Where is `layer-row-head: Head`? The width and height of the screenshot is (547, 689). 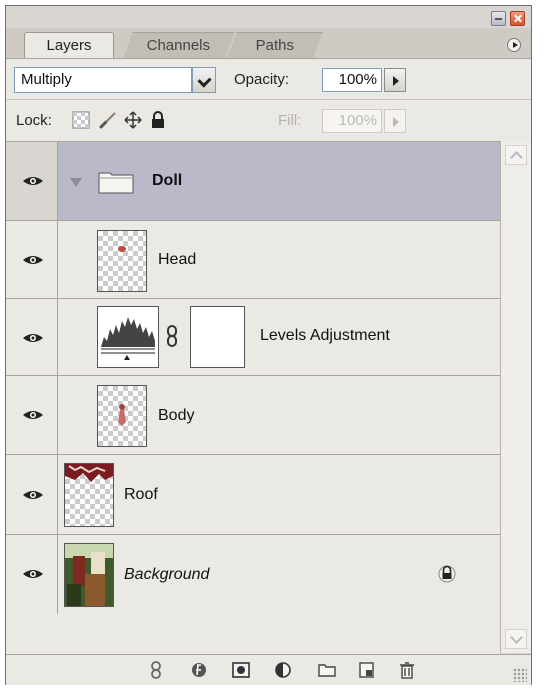
layer-row-head: Head is located at coordinates (253, 260).